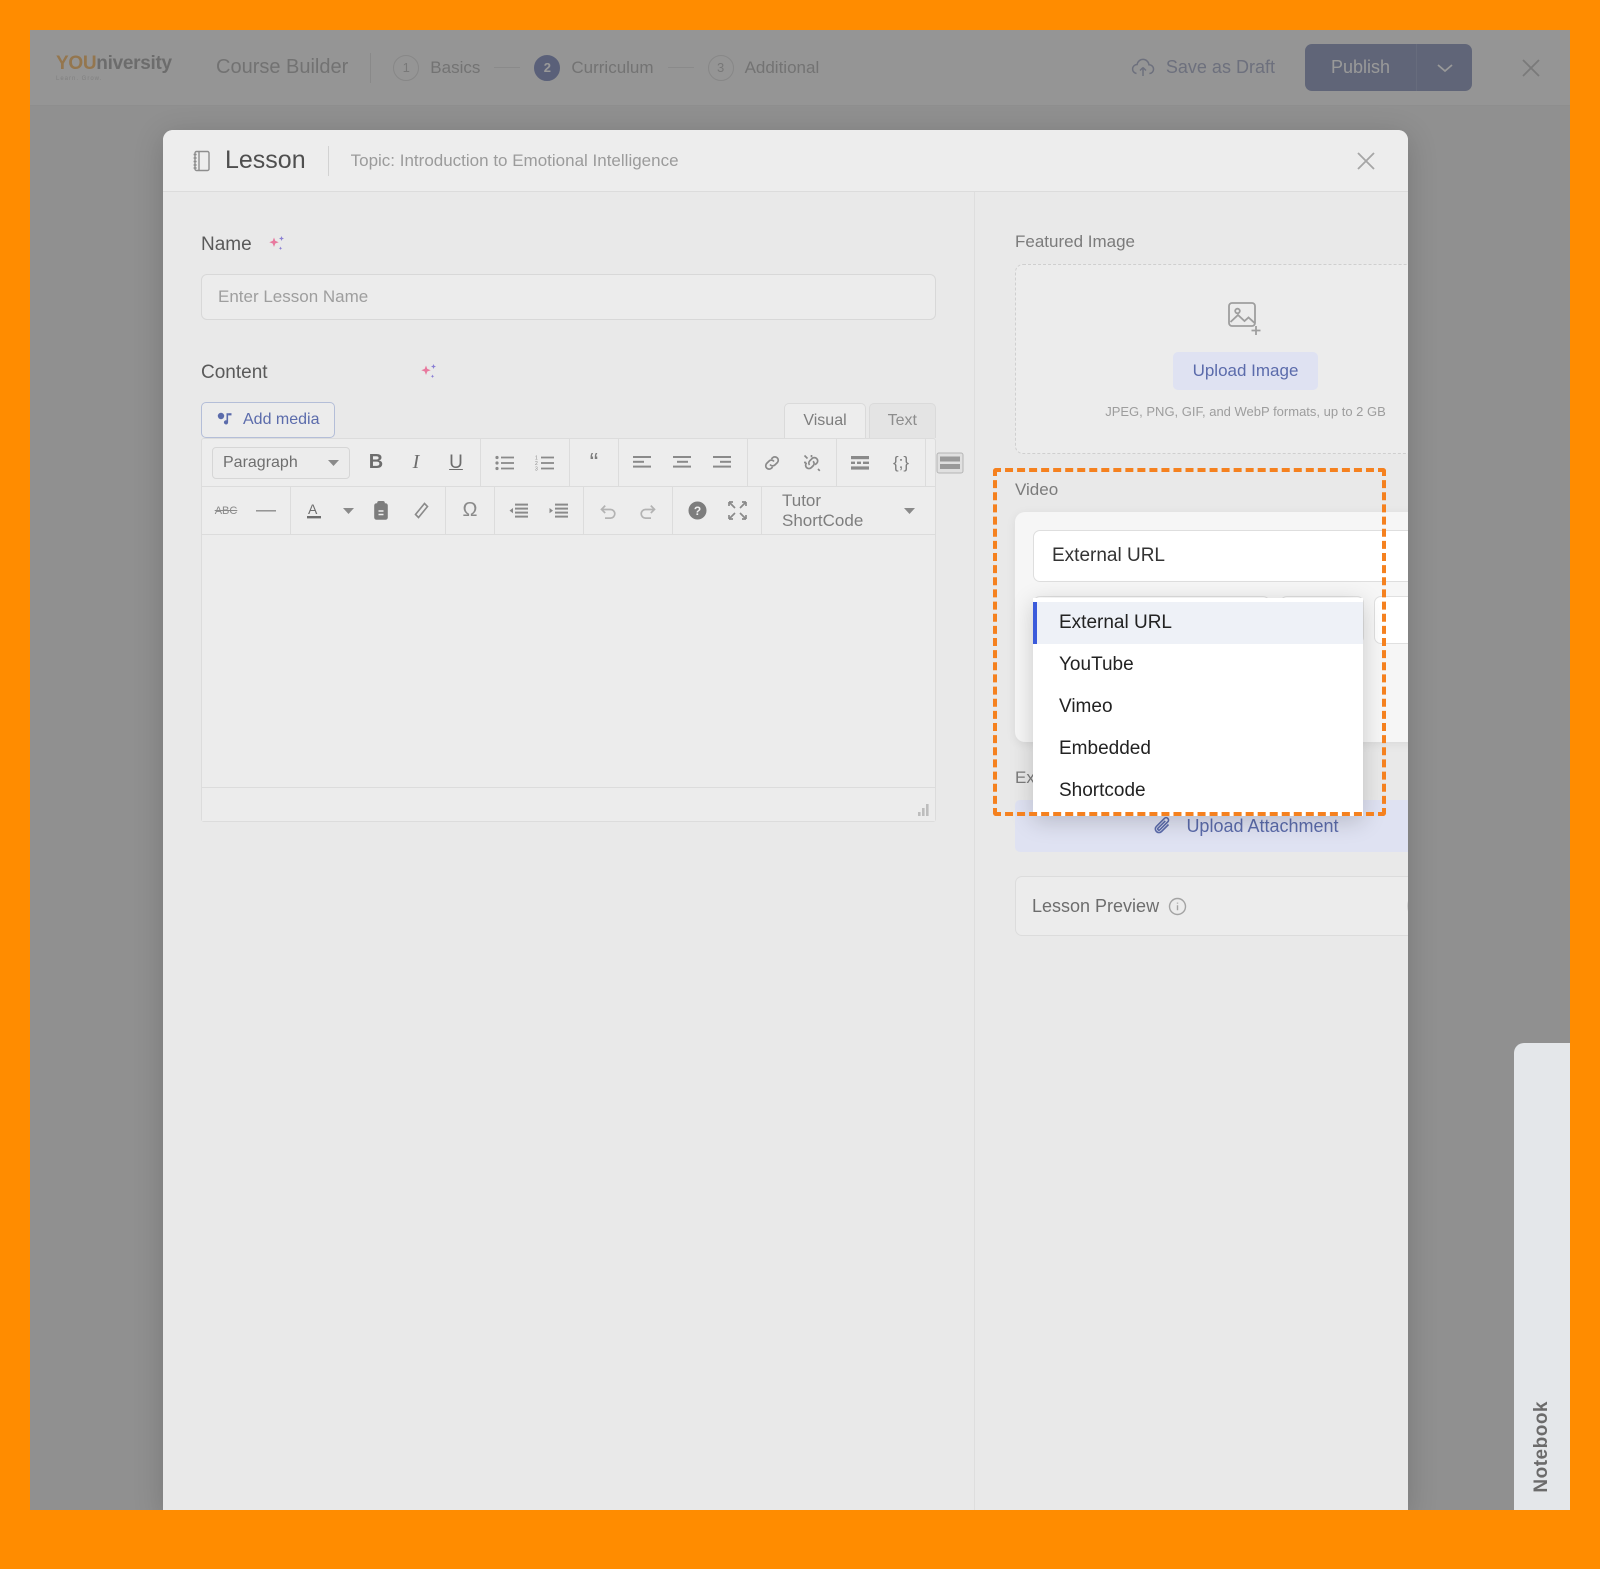 This screenshot has width=1600, height=1569. Describe the element at coordinates (568, 297) in the screenshot. I see `lesson-name-input` at that location.